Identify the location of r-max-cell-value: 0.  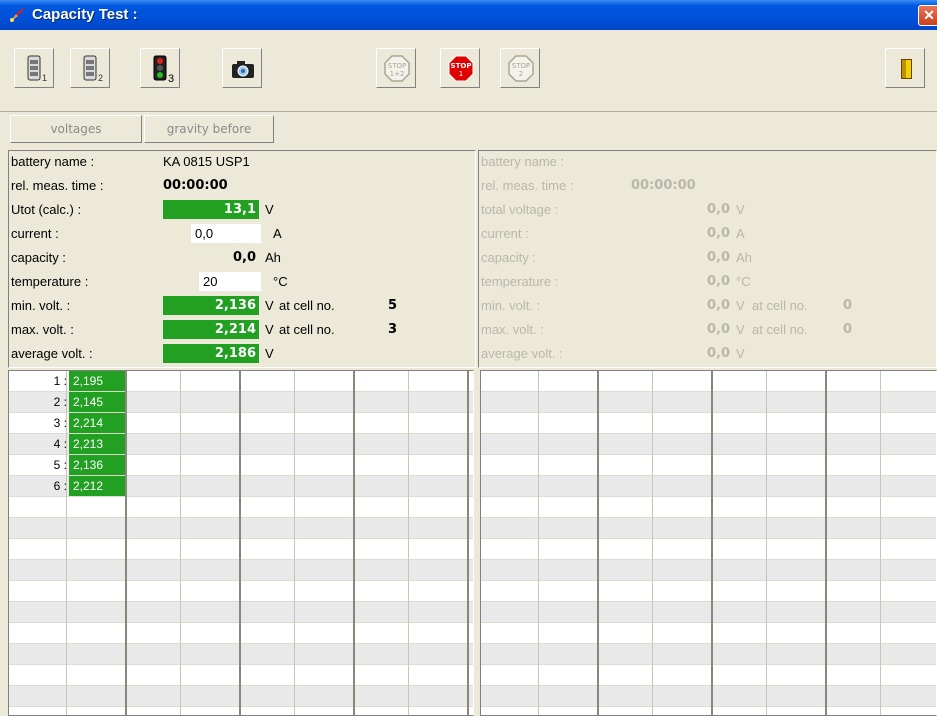
(848, 329).